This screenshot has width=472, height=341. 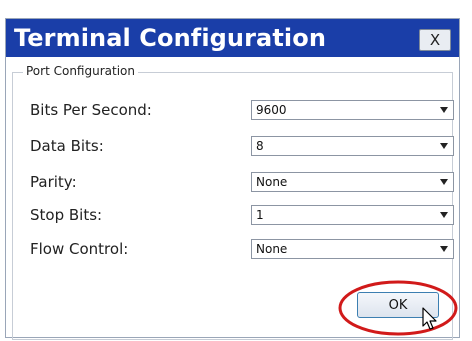 What do you see at coordinates (79, 249) in the screenshot?
I see `flow-control-label: Flow Control:` at bounding box center [79, 249].